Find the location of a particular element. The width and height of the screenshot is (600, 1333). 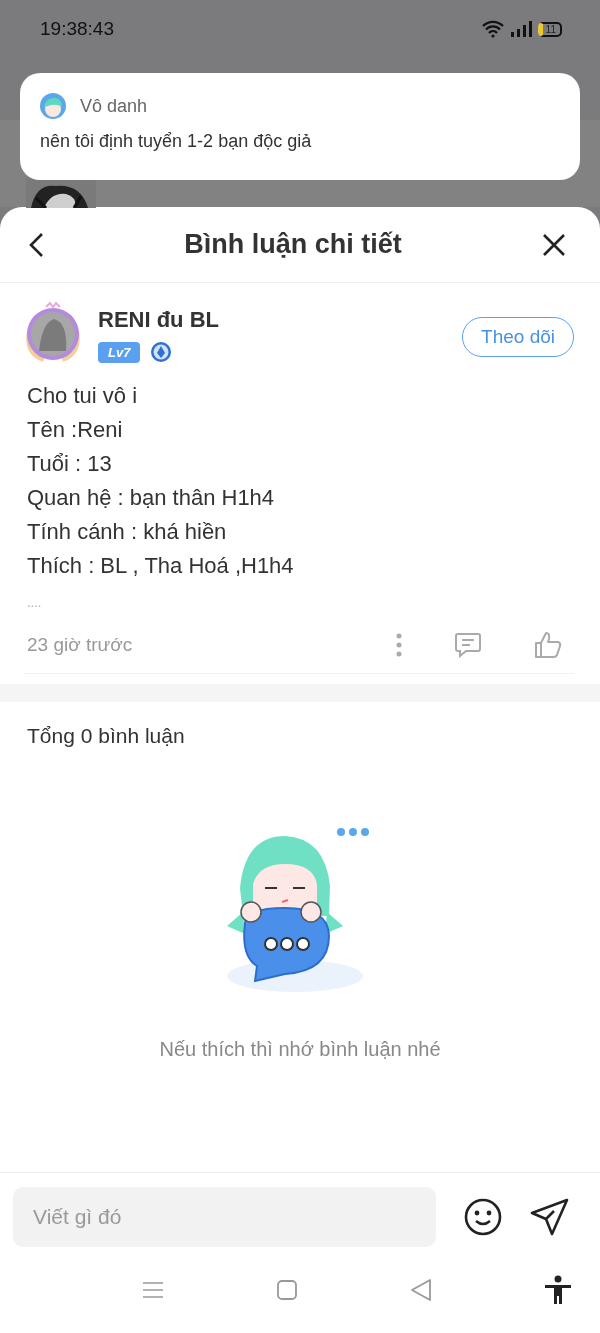

back-icon is located at coordinates (36, 244).